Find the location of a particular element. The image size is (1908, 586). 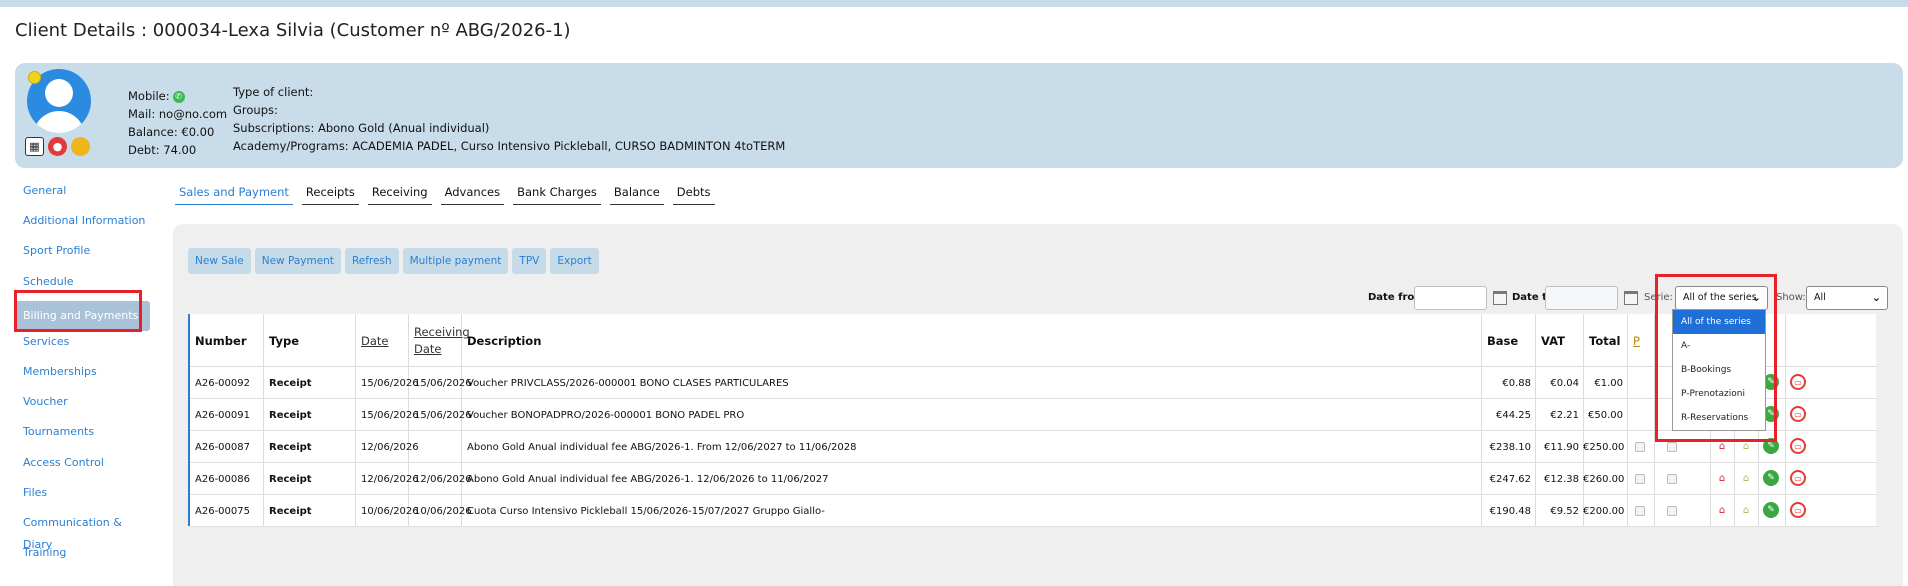

sidebar-item-voucher: Voucher is located at coordinates (82, 406).